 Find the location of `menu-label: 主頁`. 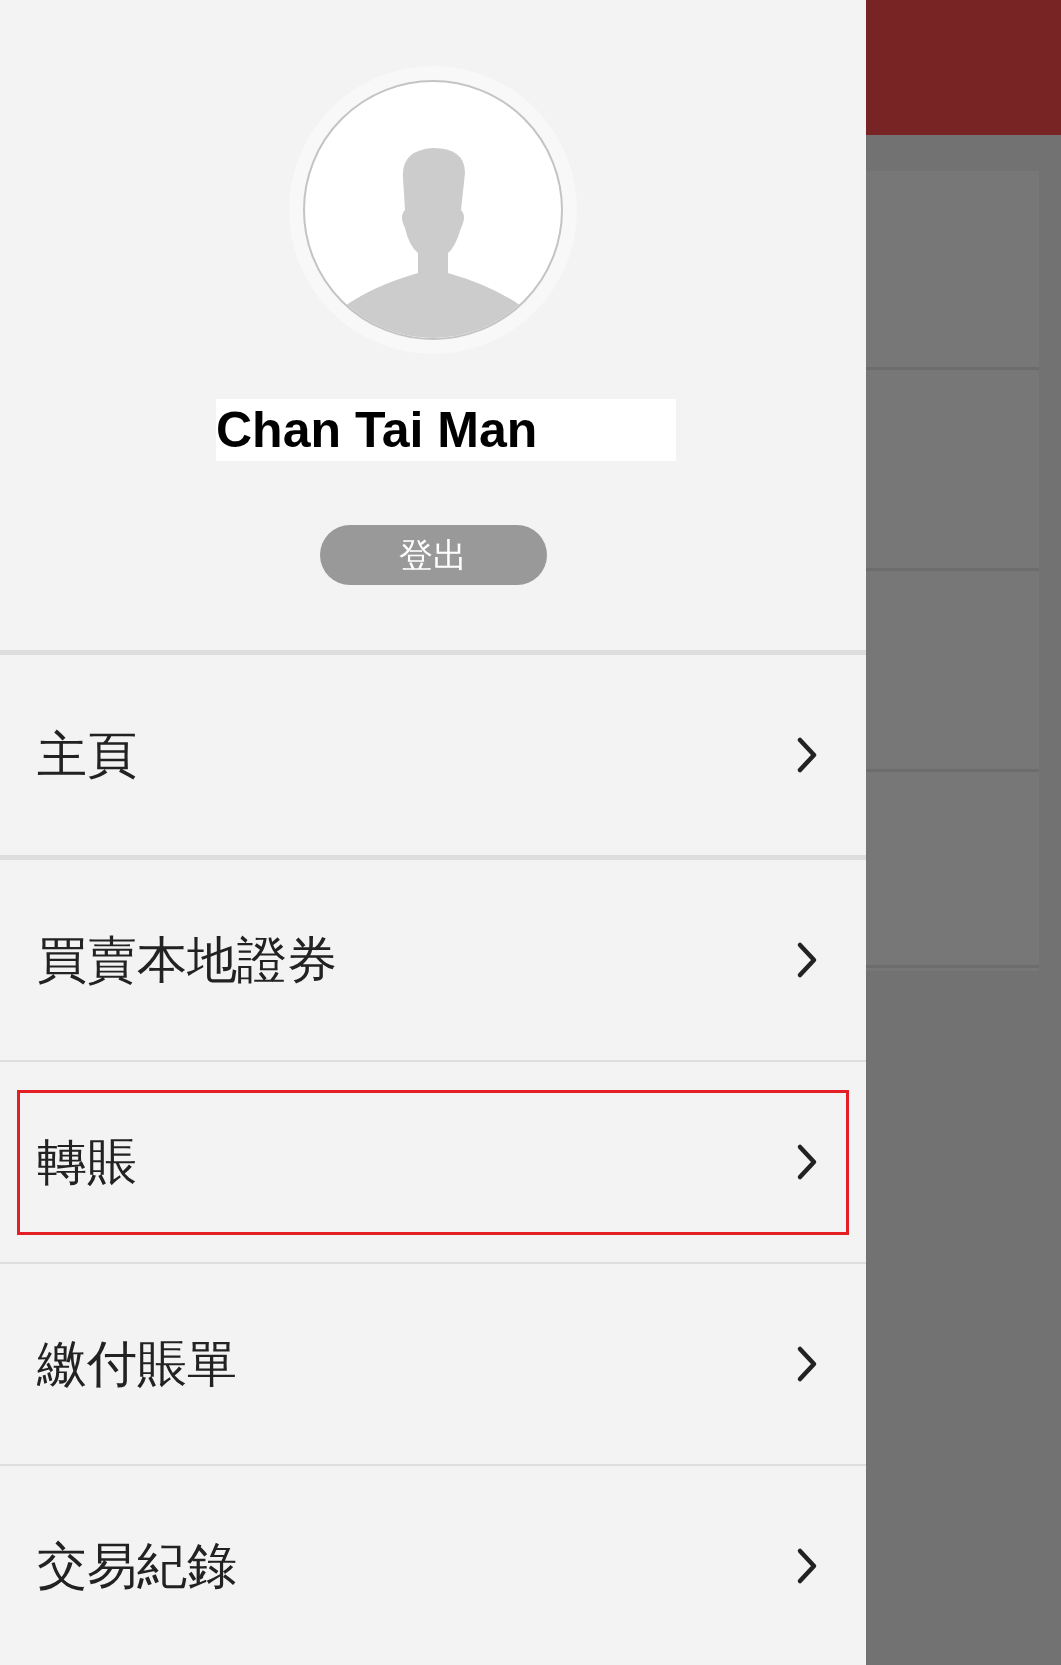

menu-label: 主頁 is located at coordinates (87, 755).